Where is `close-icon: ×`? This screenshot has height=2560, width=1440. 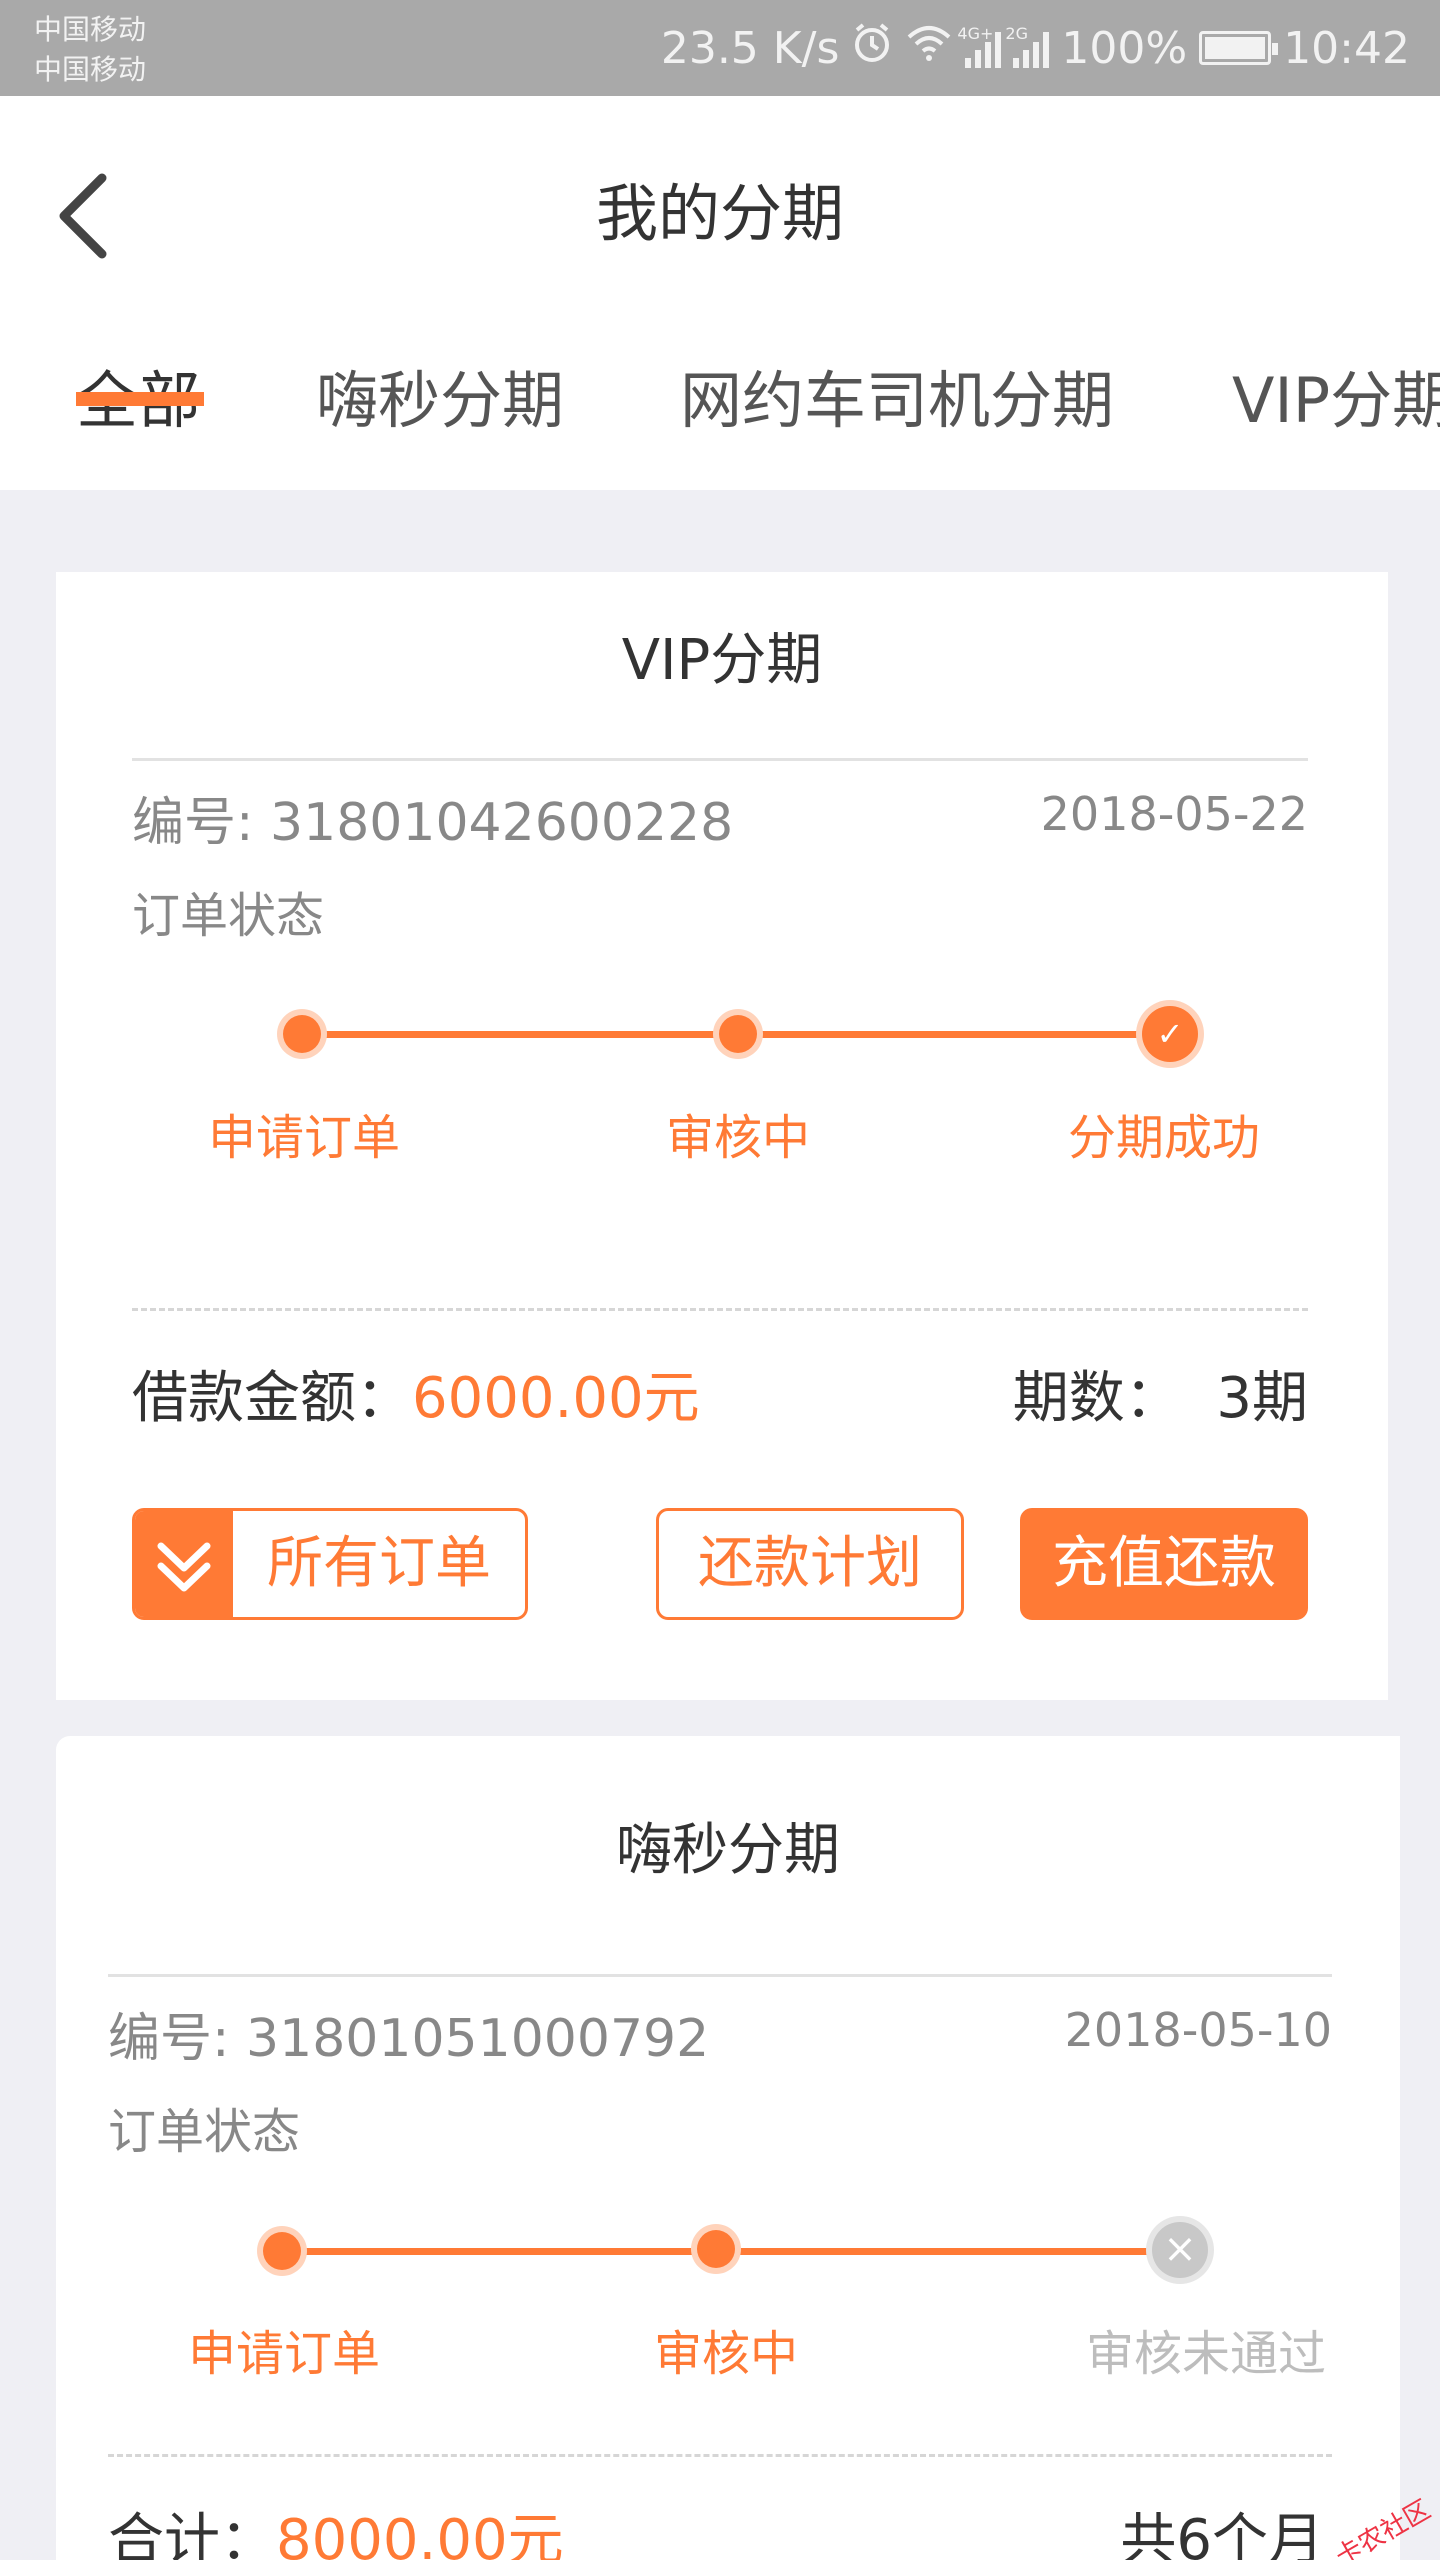
close-icon: × is located at coordinates (1180, 2250).